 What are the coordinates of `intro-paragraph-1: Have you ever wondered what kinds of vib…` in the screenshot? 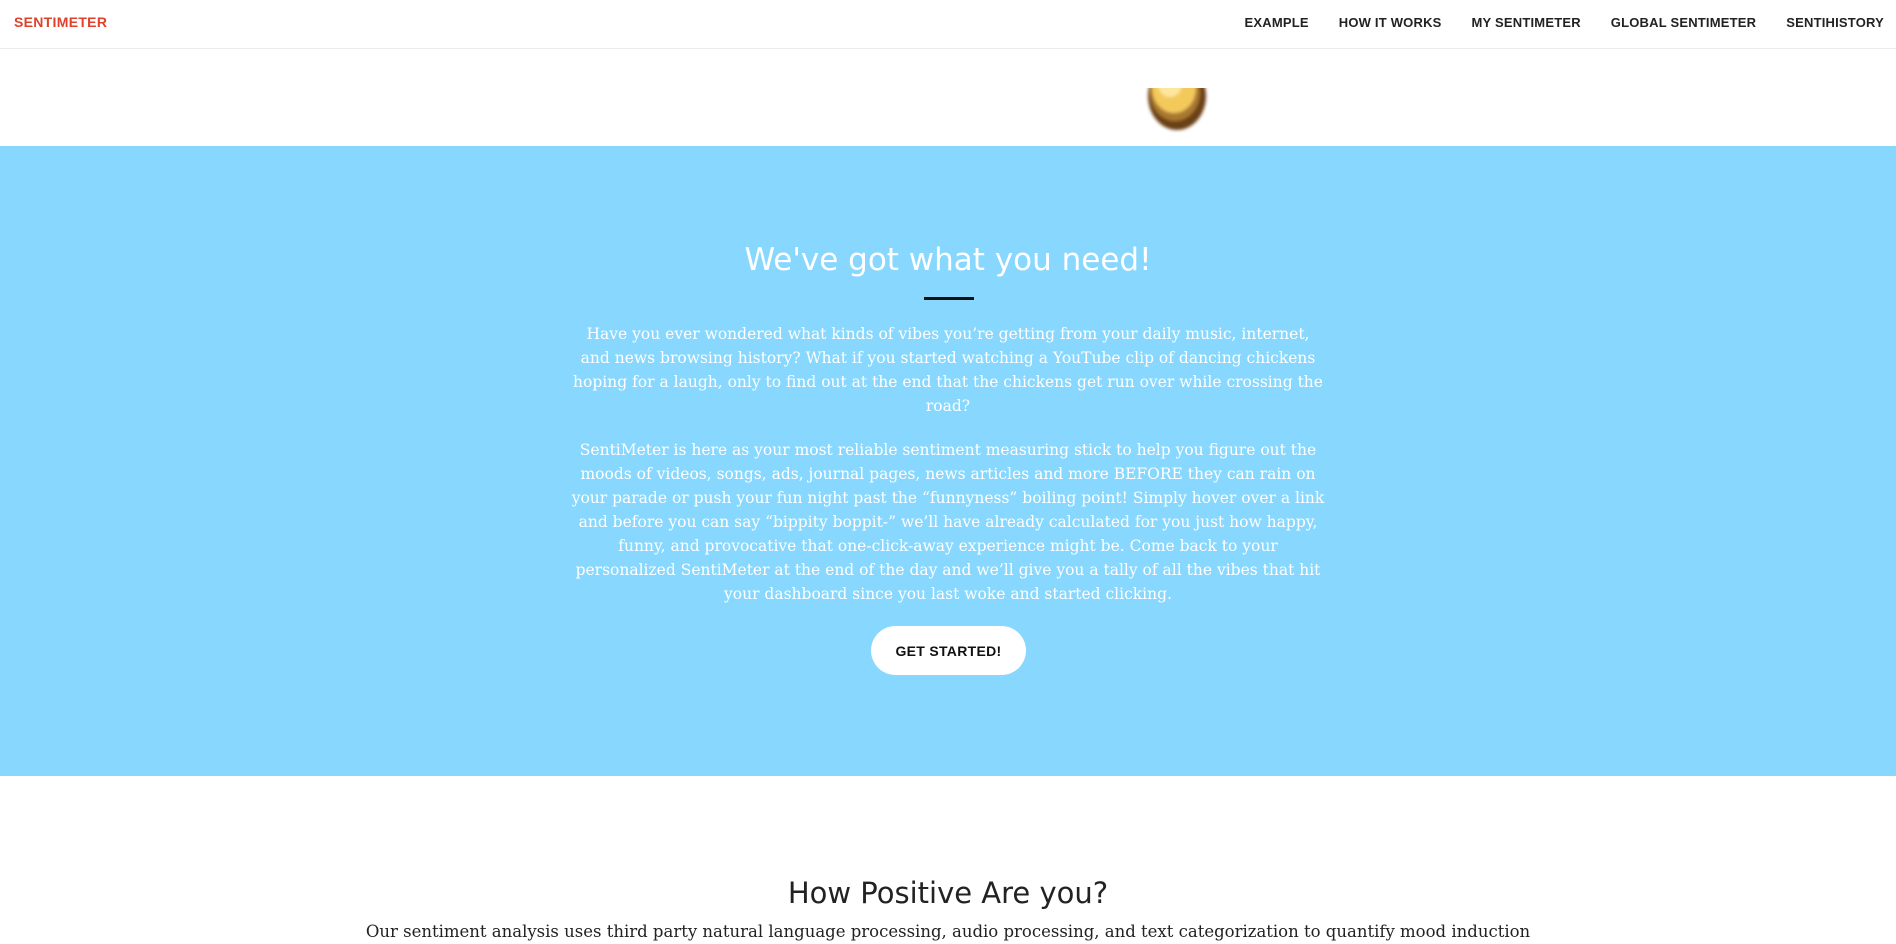 It's located at (948, 370).